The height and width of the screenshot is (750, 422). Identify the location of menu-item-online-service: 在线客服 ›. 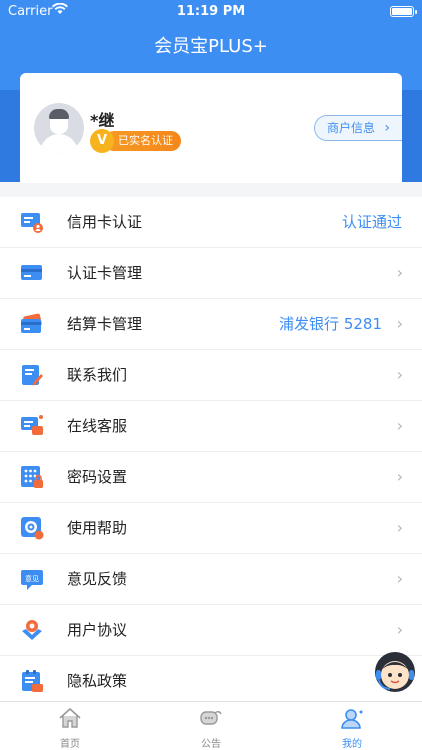
(211, 426).